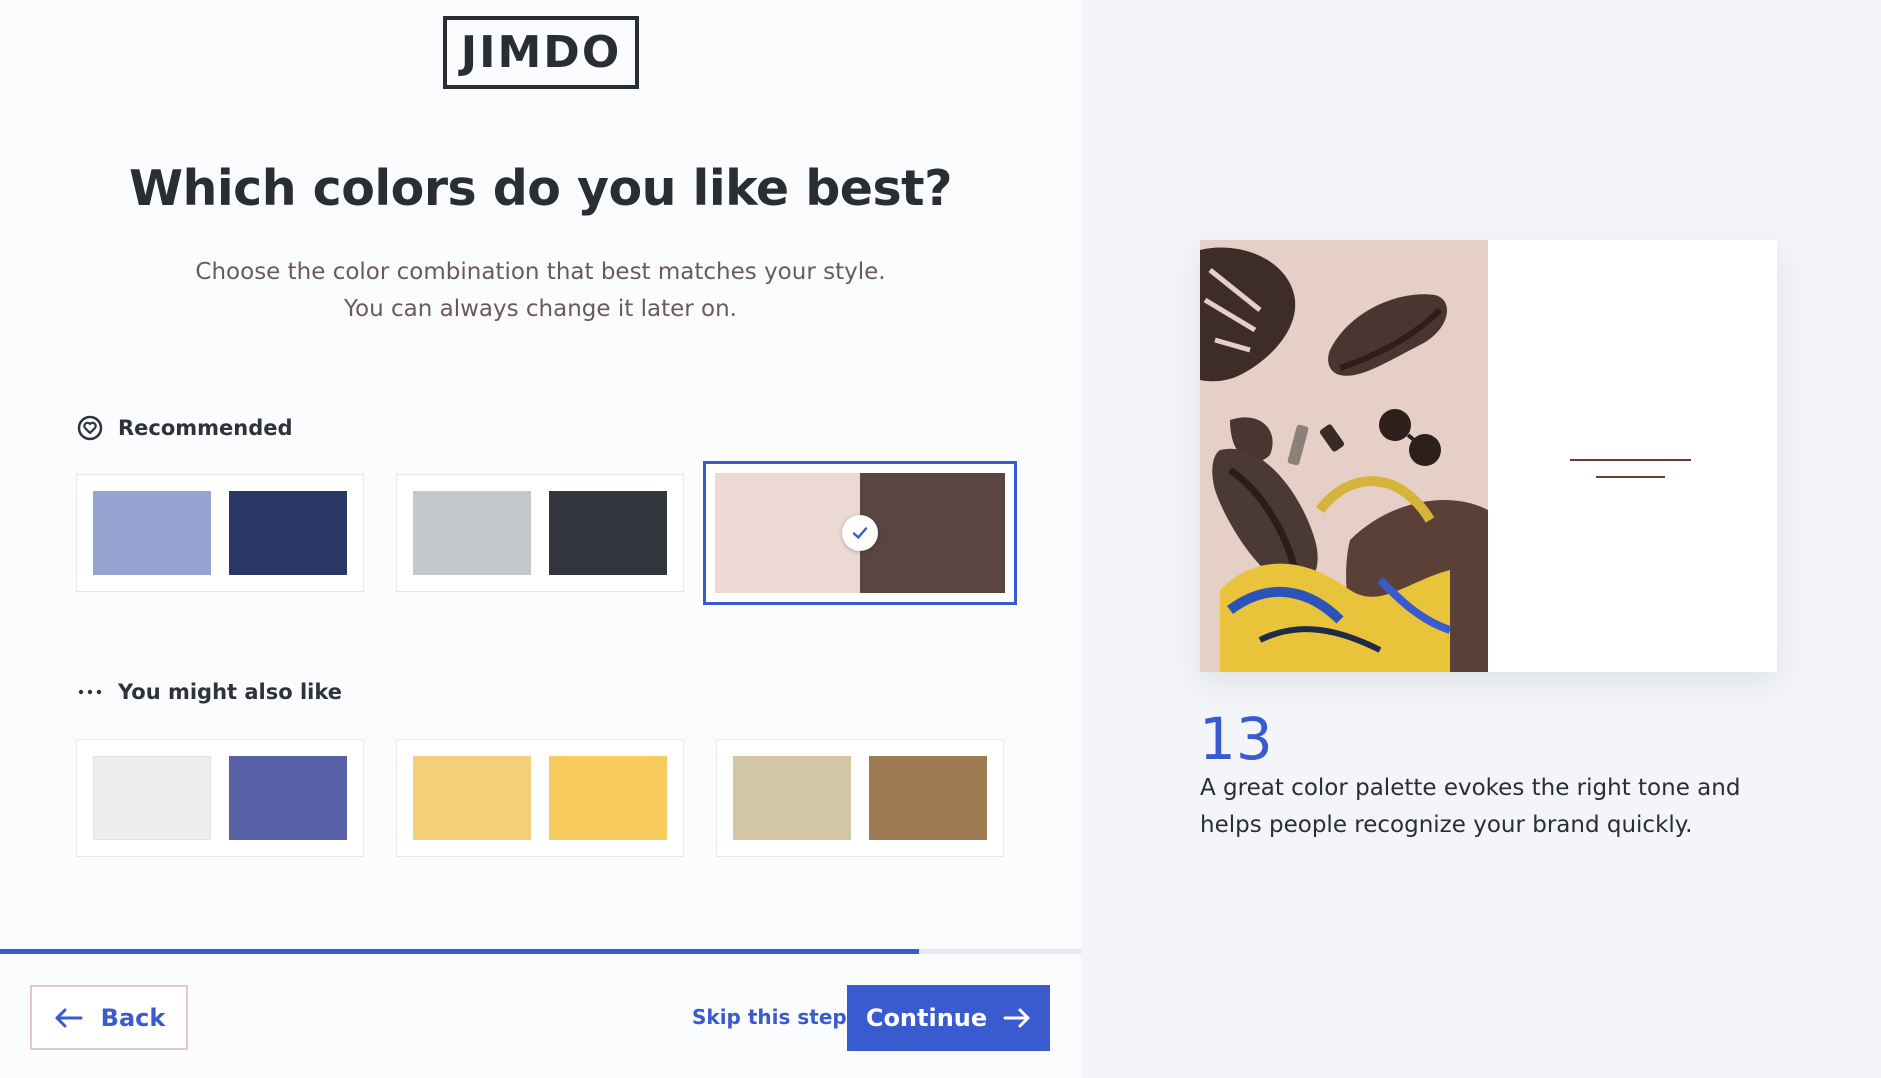 This screenshot has height=1078, width=1881. I want to click on palette-option-recommended-3-selected, so click(860, 533).